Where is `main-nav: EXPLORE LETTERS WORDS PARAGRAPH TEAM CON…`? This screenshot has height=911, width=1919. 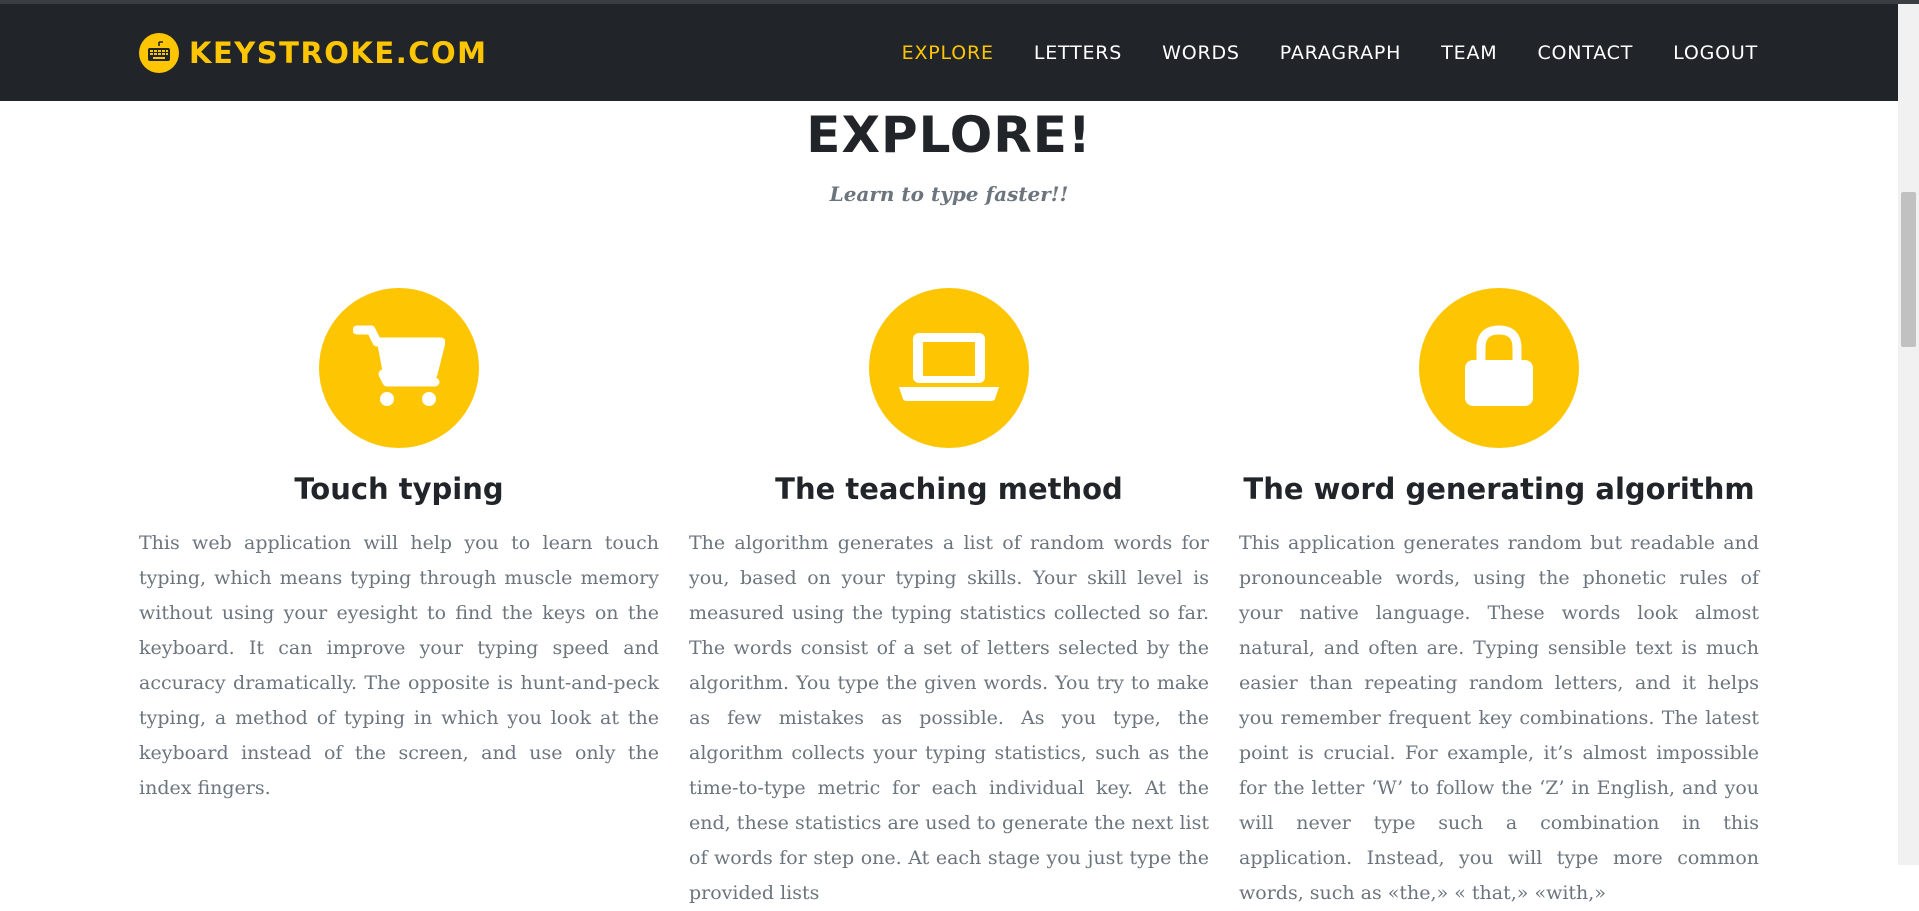 main-nav: EXPLORE LETTERS WORDS PARAGRAPH TEAM CON… is located at coordinates (1310, 53).